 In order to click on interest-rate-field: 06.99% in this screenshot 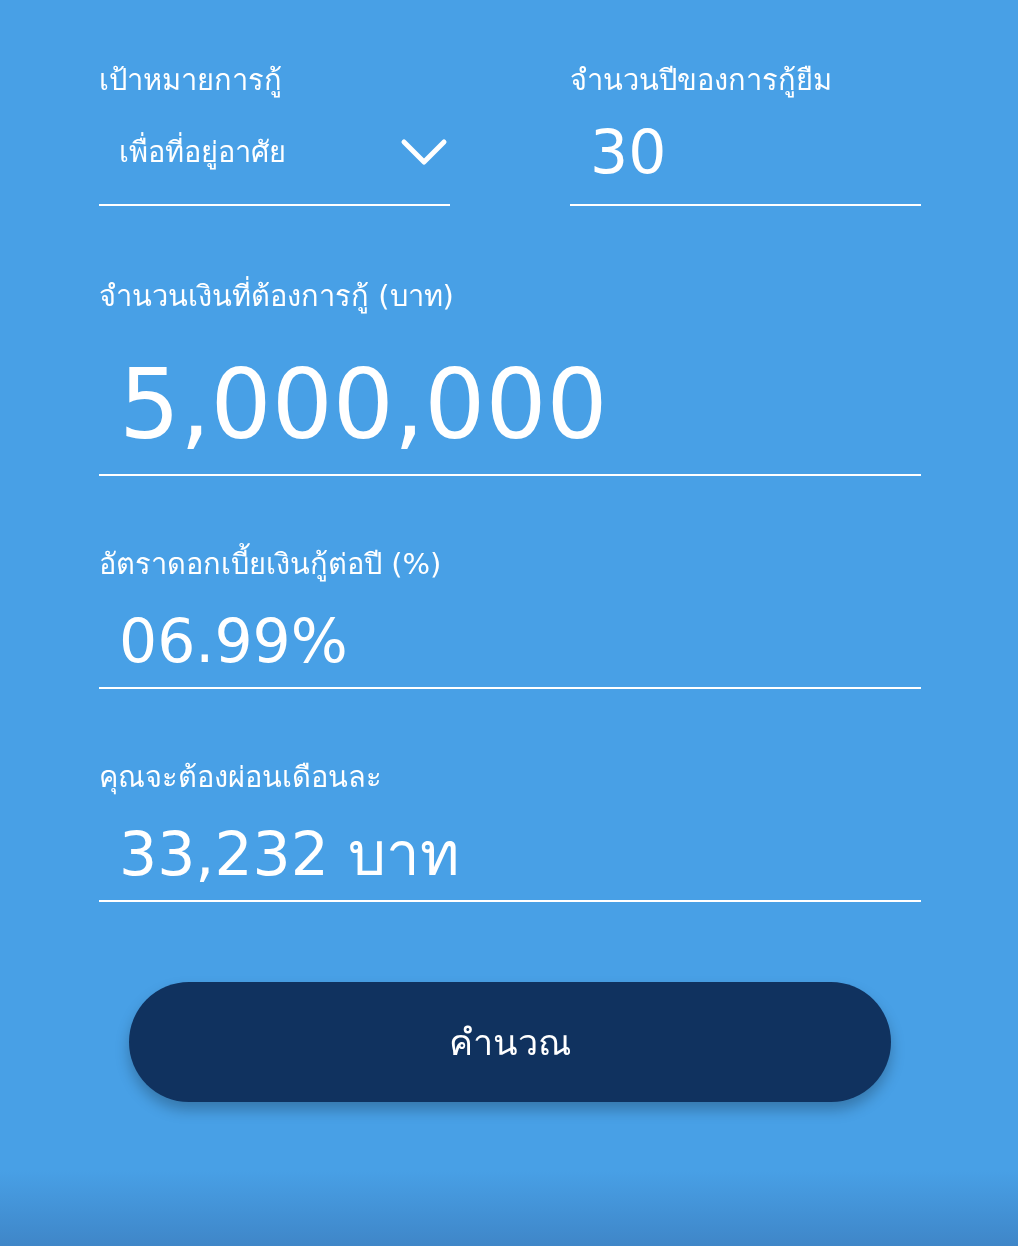, I will do `click(510, 636)`.